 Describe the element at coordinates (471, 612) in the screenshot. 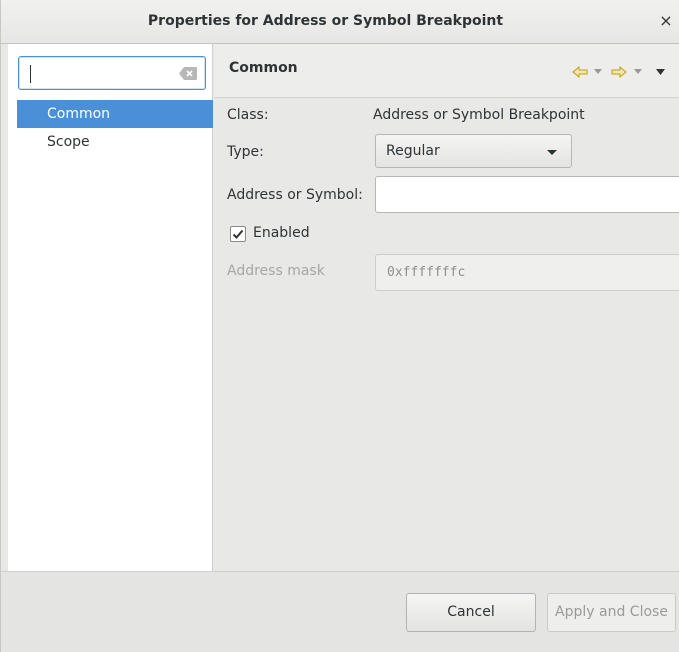

I see `cancel-button: Cancel` at that location.